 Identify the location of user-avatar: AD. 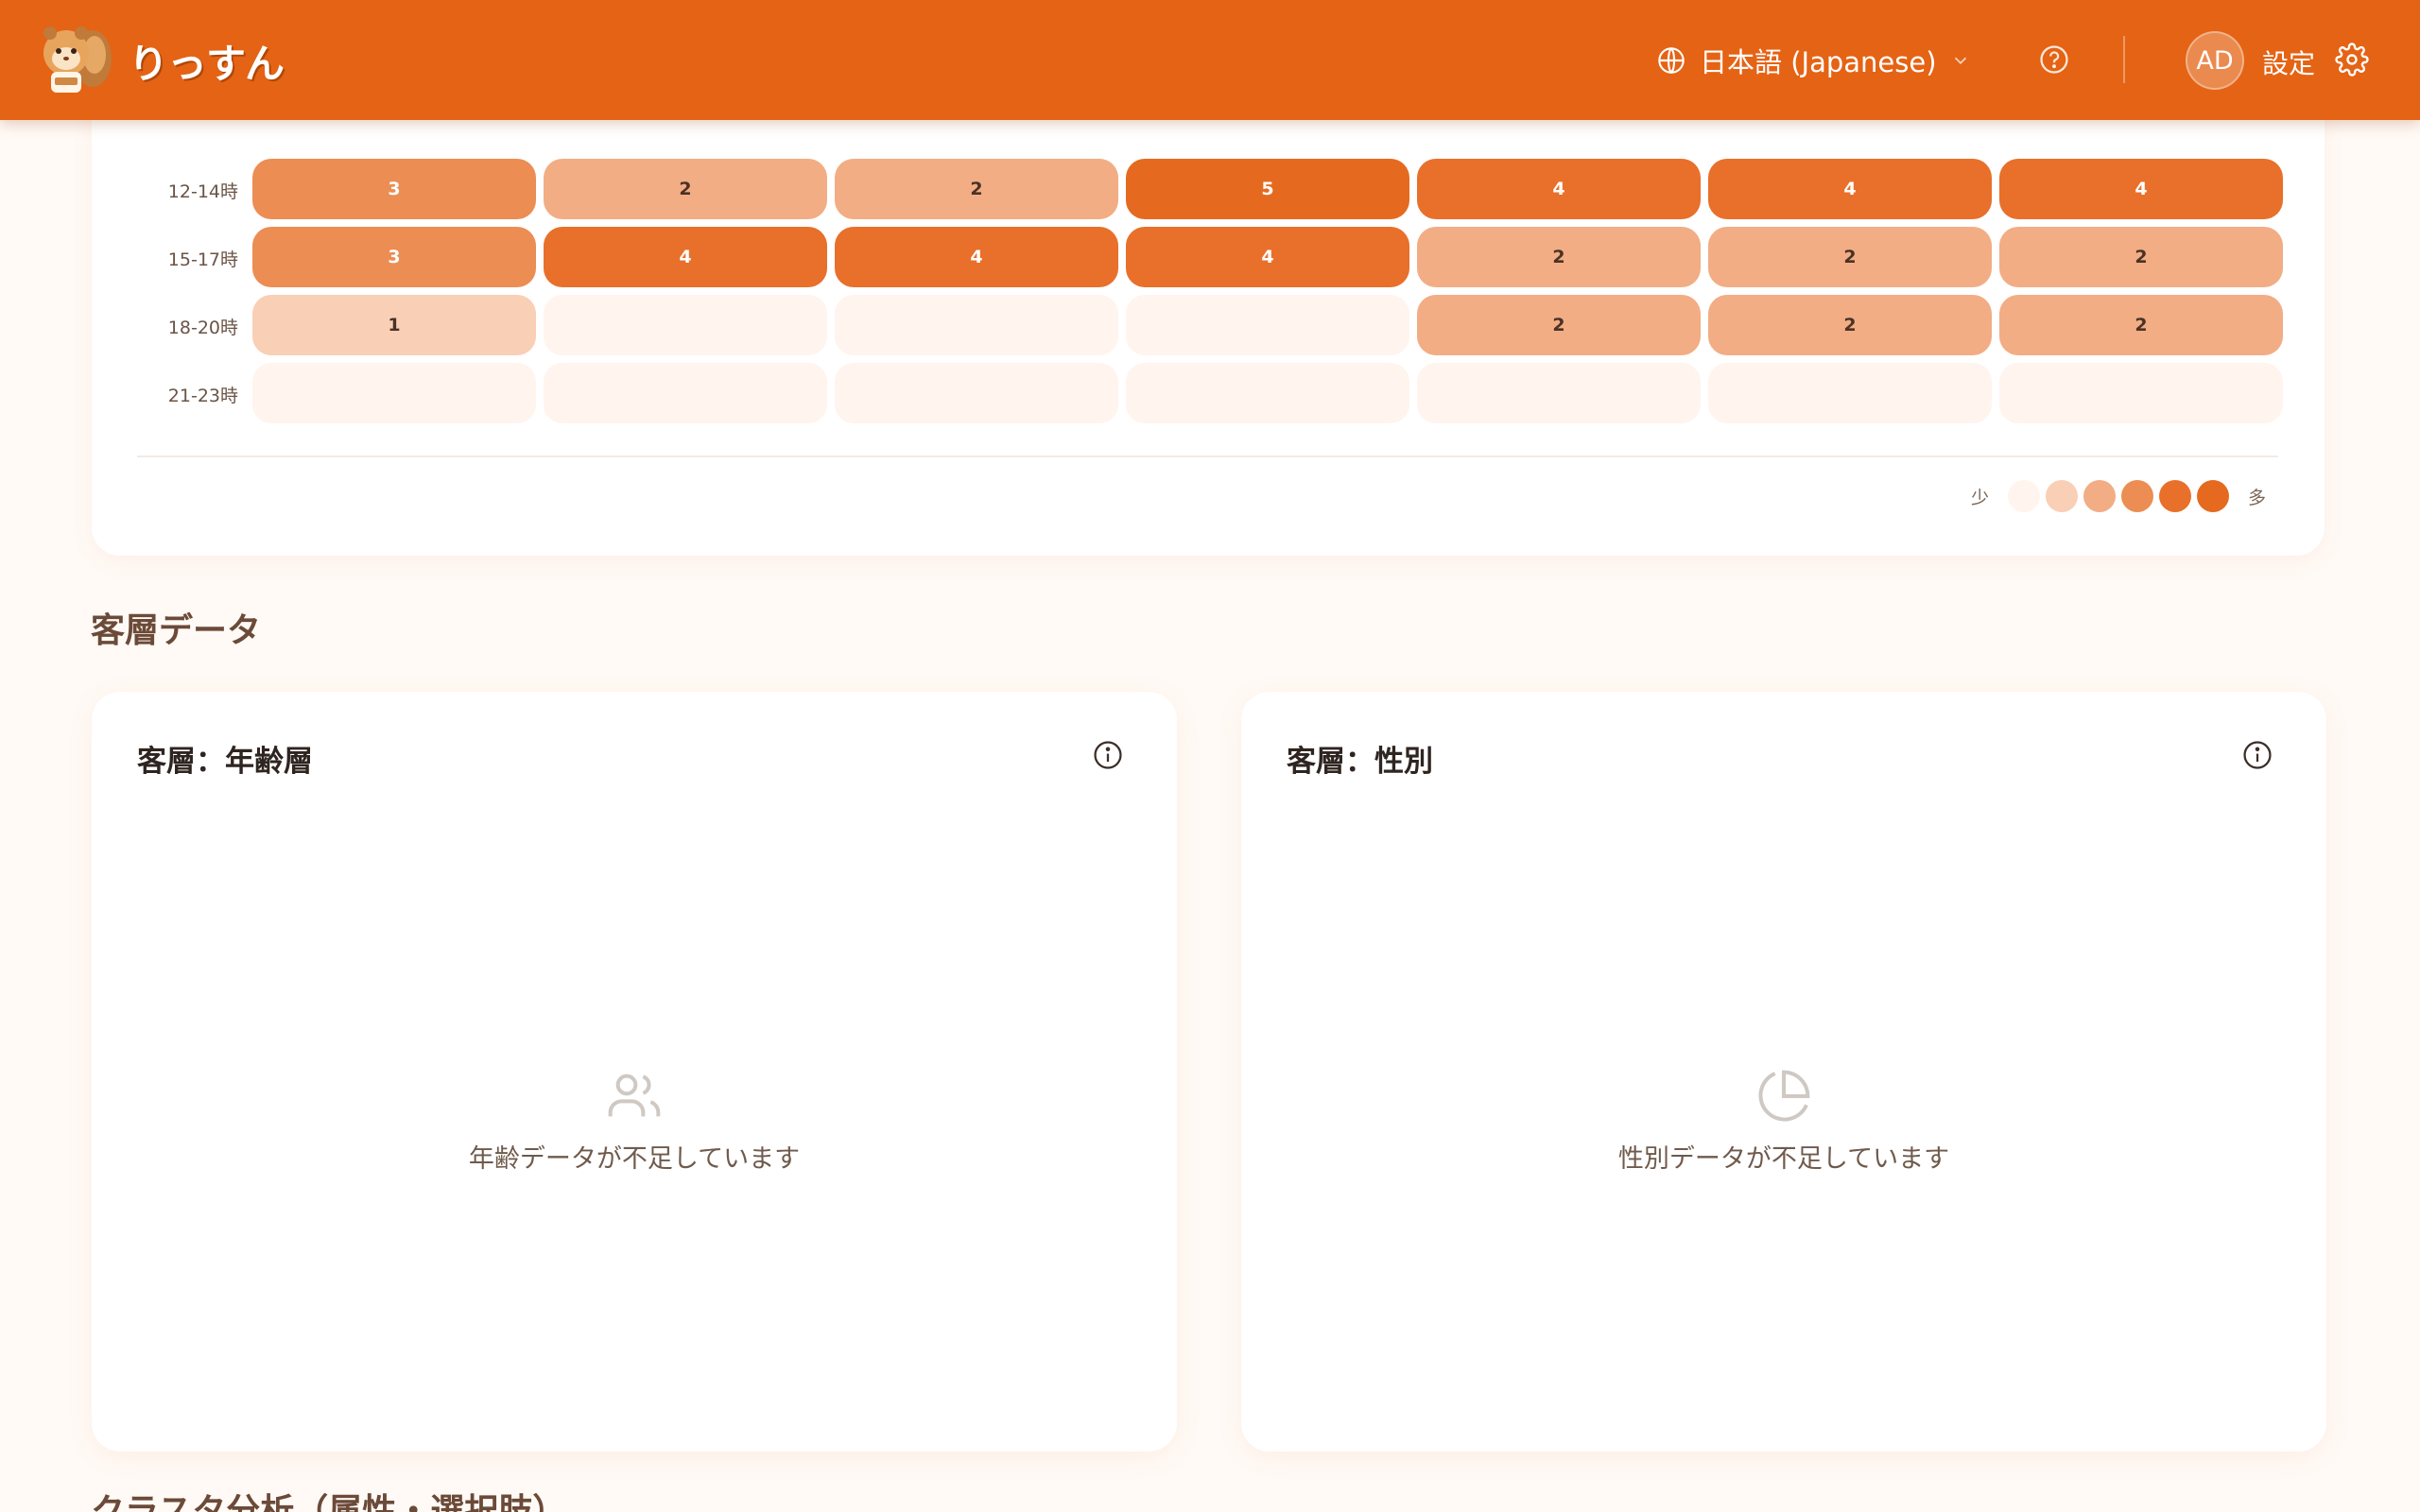
(2215, 60).